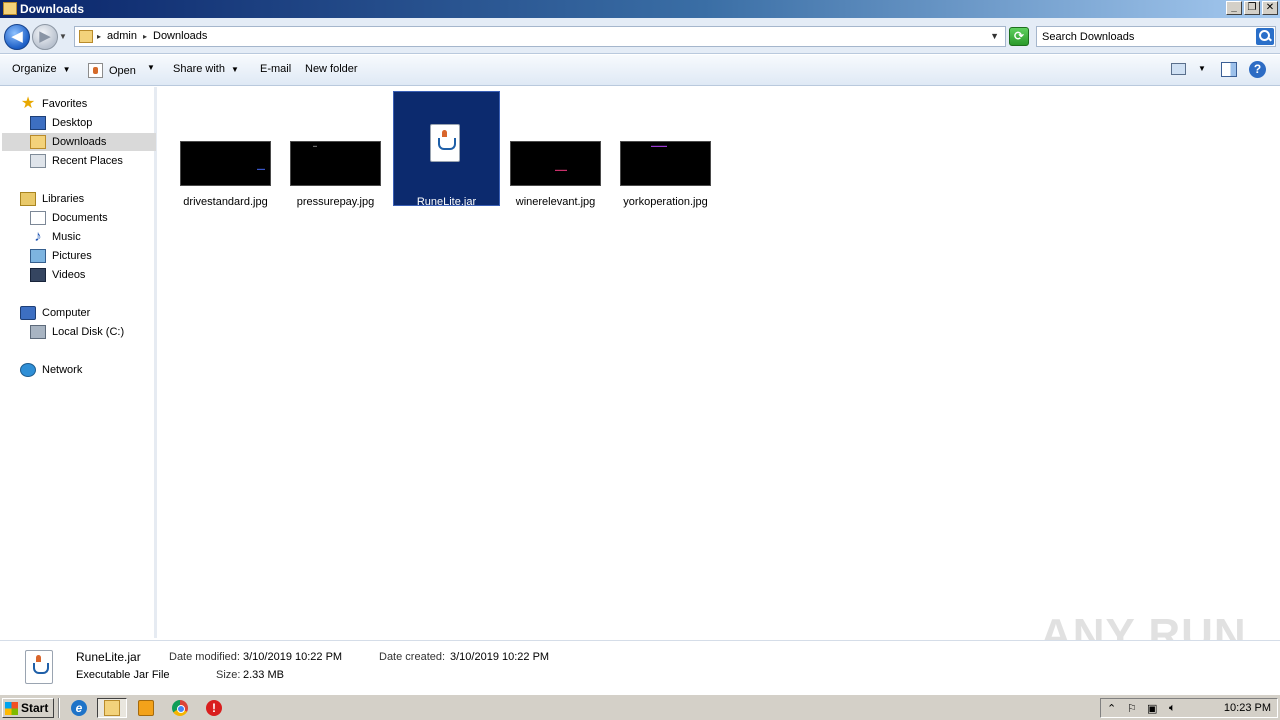 Image resolution: width=1280 pixels, height=720 pixels. I want to click on sidebar-item-label: Local Disk (C:), so click(88, 332).